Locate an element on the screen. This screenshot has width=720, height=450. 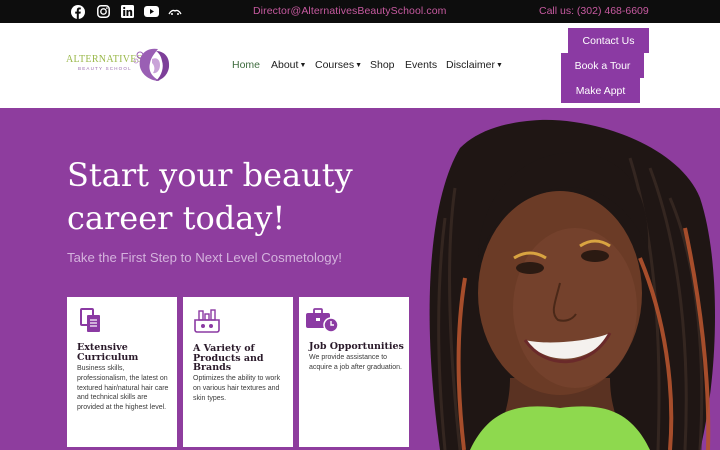
nav-events: Events is located at coordinates (421, 65).